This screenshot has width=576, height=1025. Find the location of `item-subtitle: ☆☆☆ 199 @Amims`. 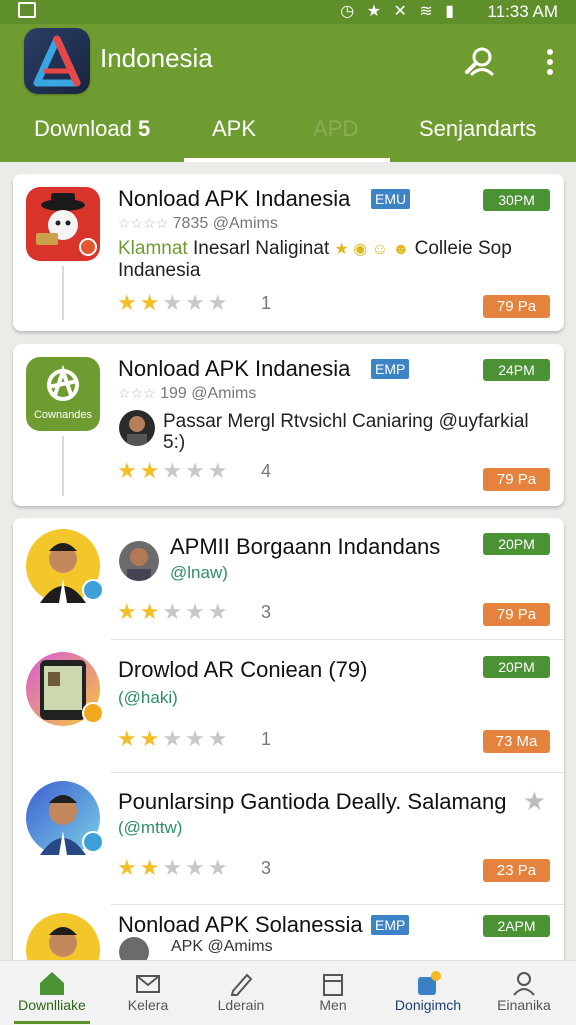

item-subtitle: ☆☆☆ 199 @Amims is located at coordinates (187, 394).